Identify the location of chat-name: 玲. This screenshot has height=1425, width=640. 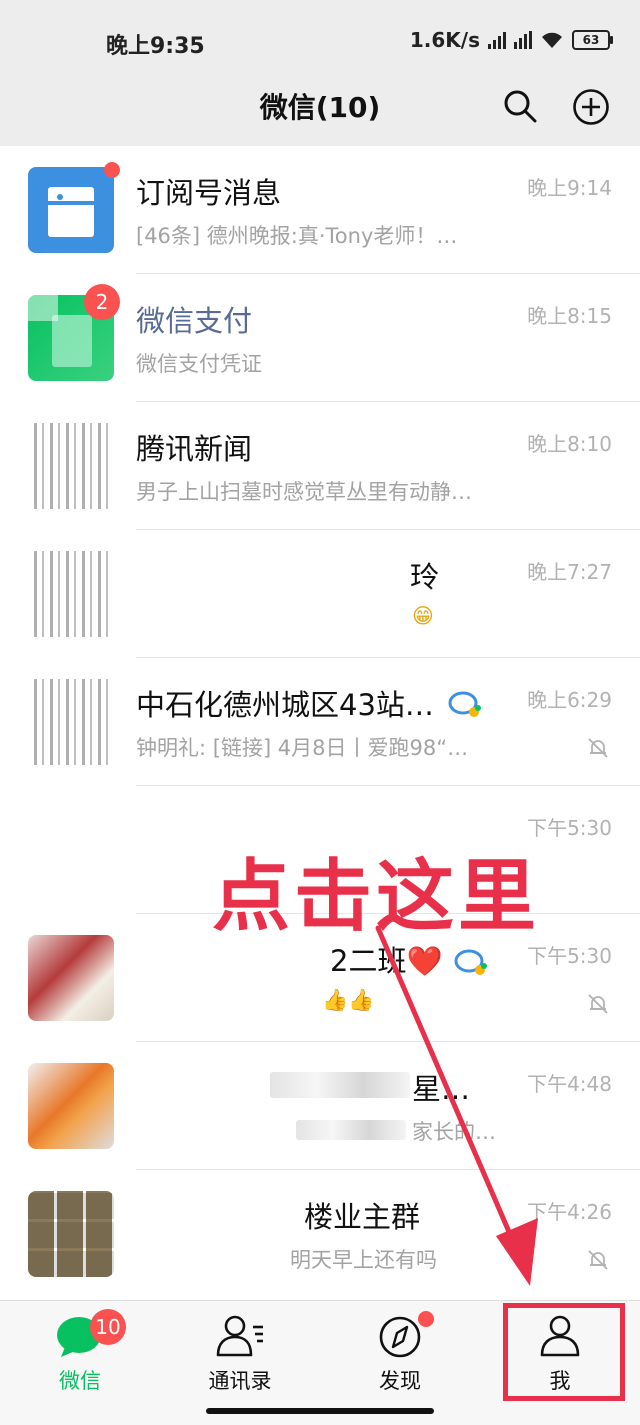
(425, 577).